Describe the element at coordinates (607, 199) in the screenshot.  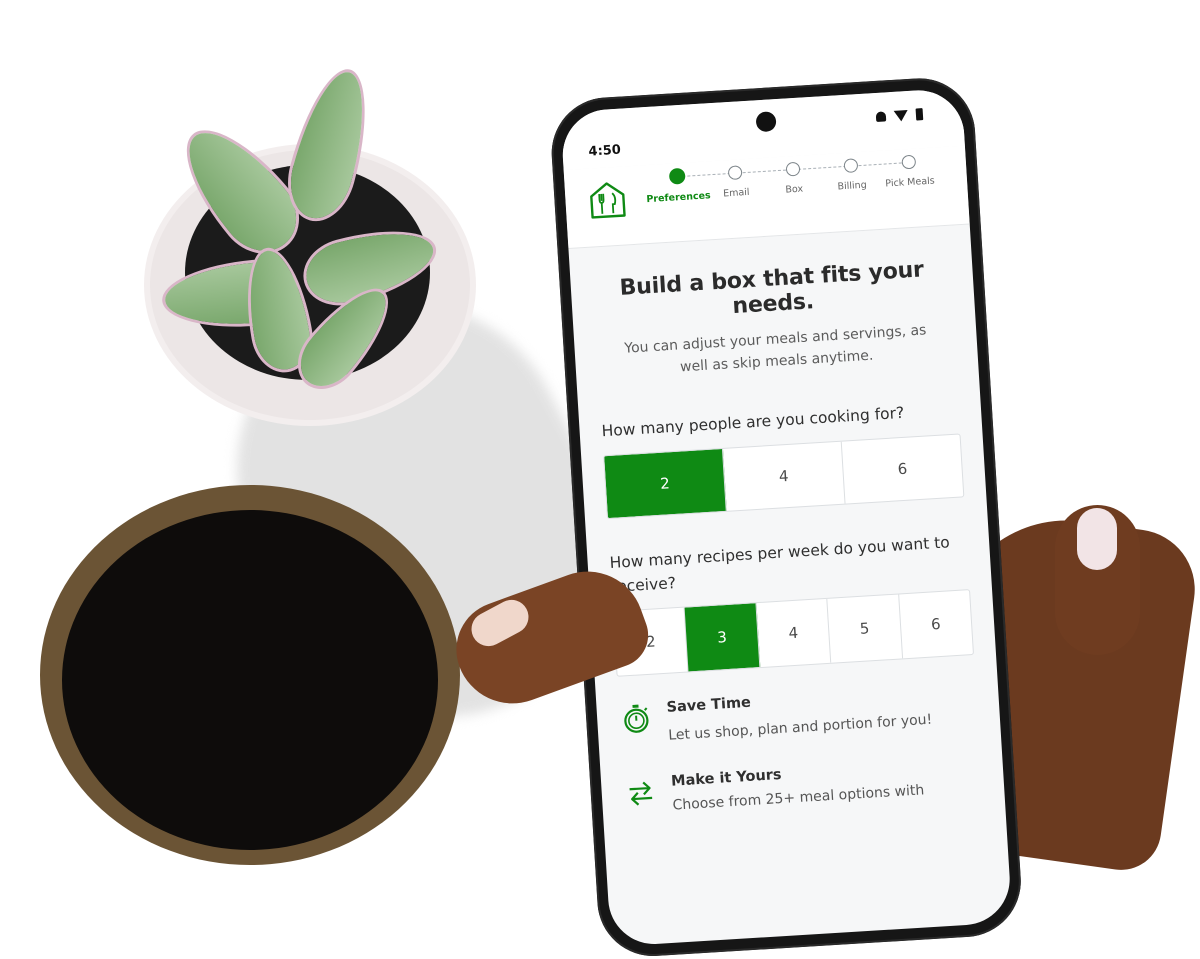
I see `home-chef-logo-icon` at that location.